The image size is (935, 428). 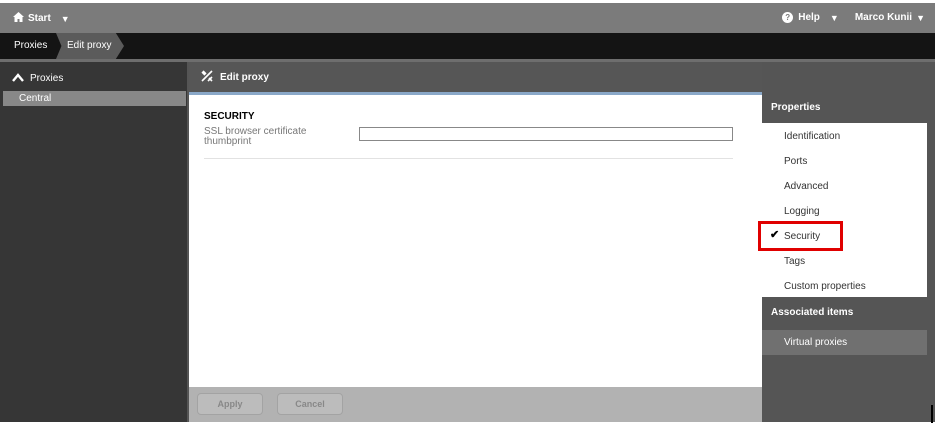 What do you see at coordinates (825, 286) in the screenshot?
I see `property-item-custom-properties: Custom properties` at bounding box center [825, 286].